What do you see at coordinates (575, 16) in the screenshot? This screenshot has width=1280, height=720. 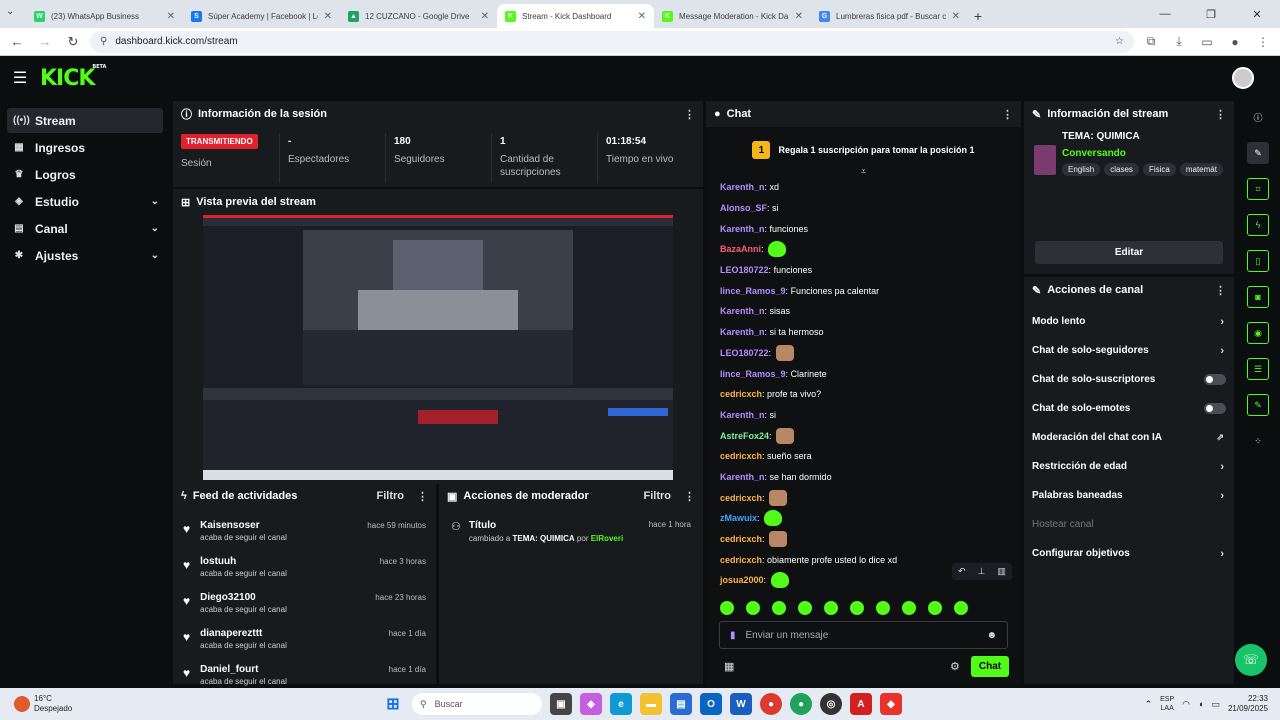 I see `browser-tab: K Stream - Kick Dashboard ✕` at bounding box center [575, 16].